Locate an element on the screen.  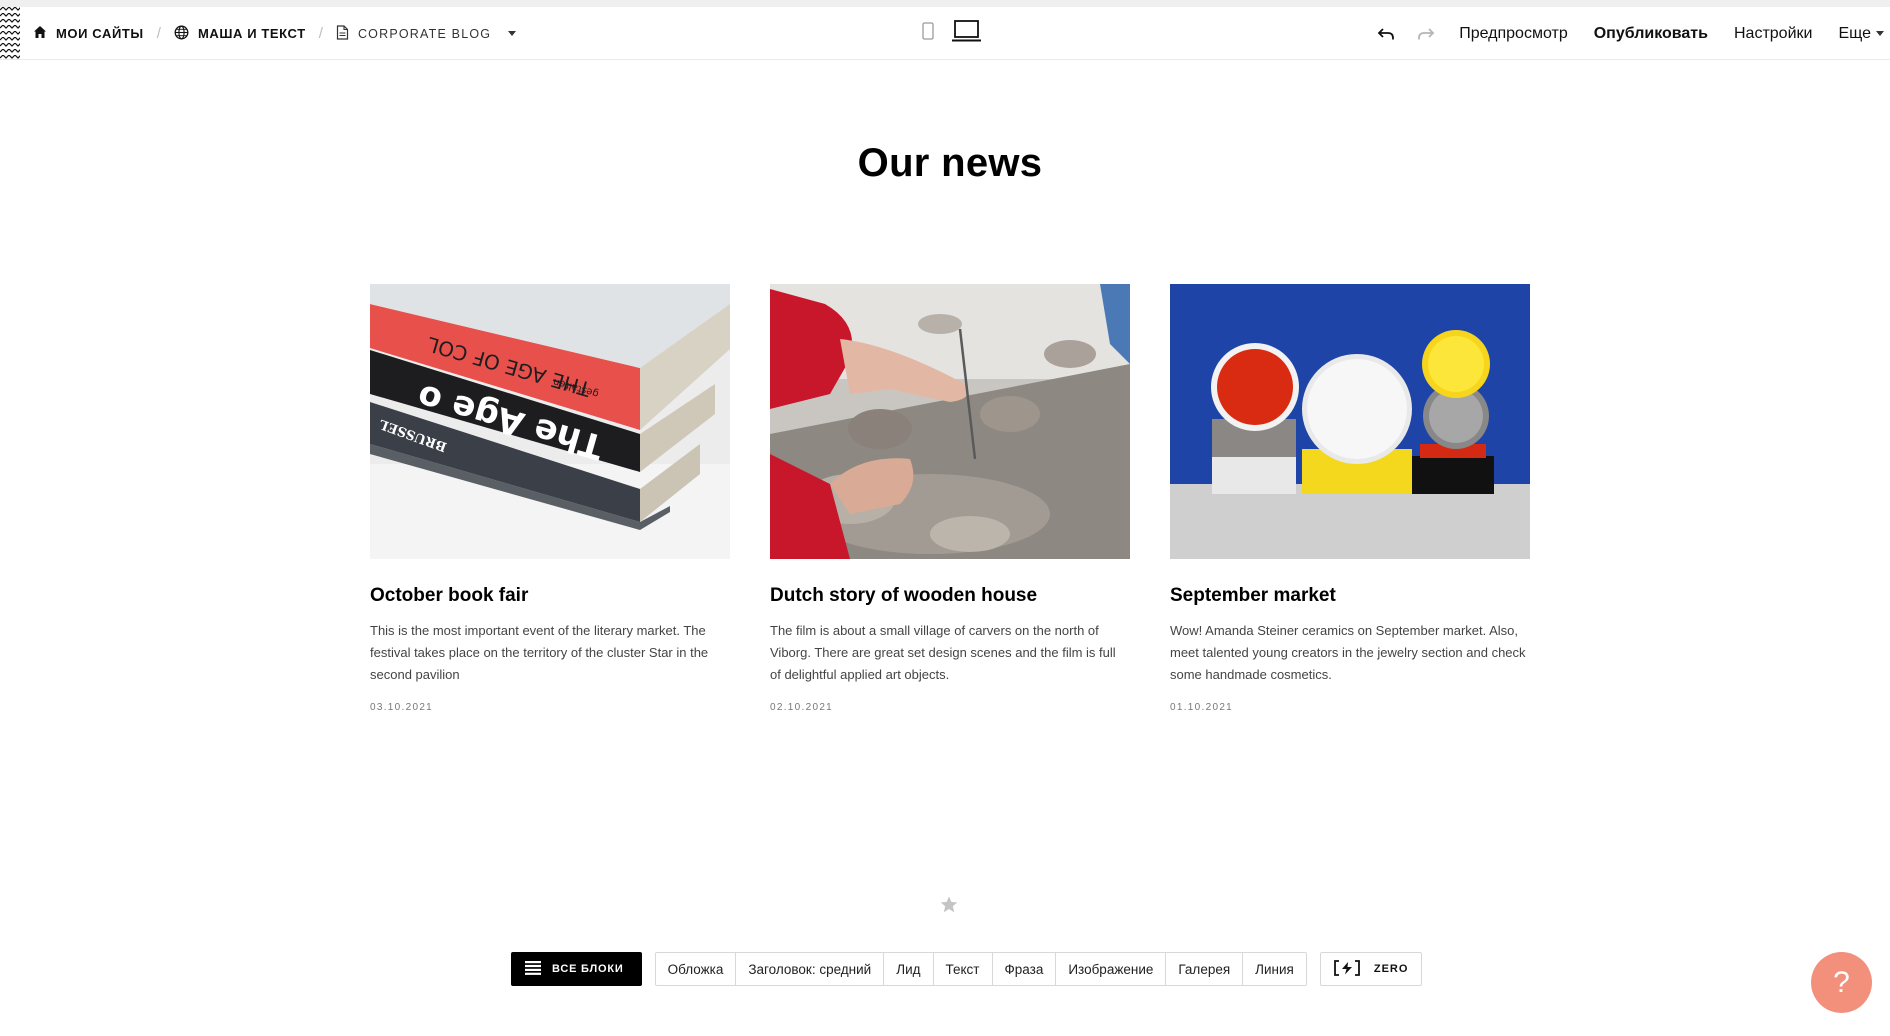
breadcrumb-label: МАША И ТЕКСТ is located at coordinates (251, 33).